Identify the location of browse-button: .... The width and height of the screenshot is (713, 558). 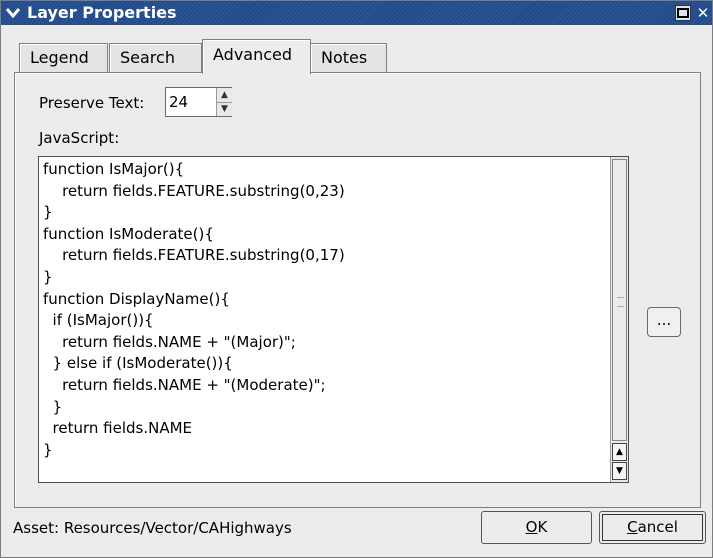
(664, 322).